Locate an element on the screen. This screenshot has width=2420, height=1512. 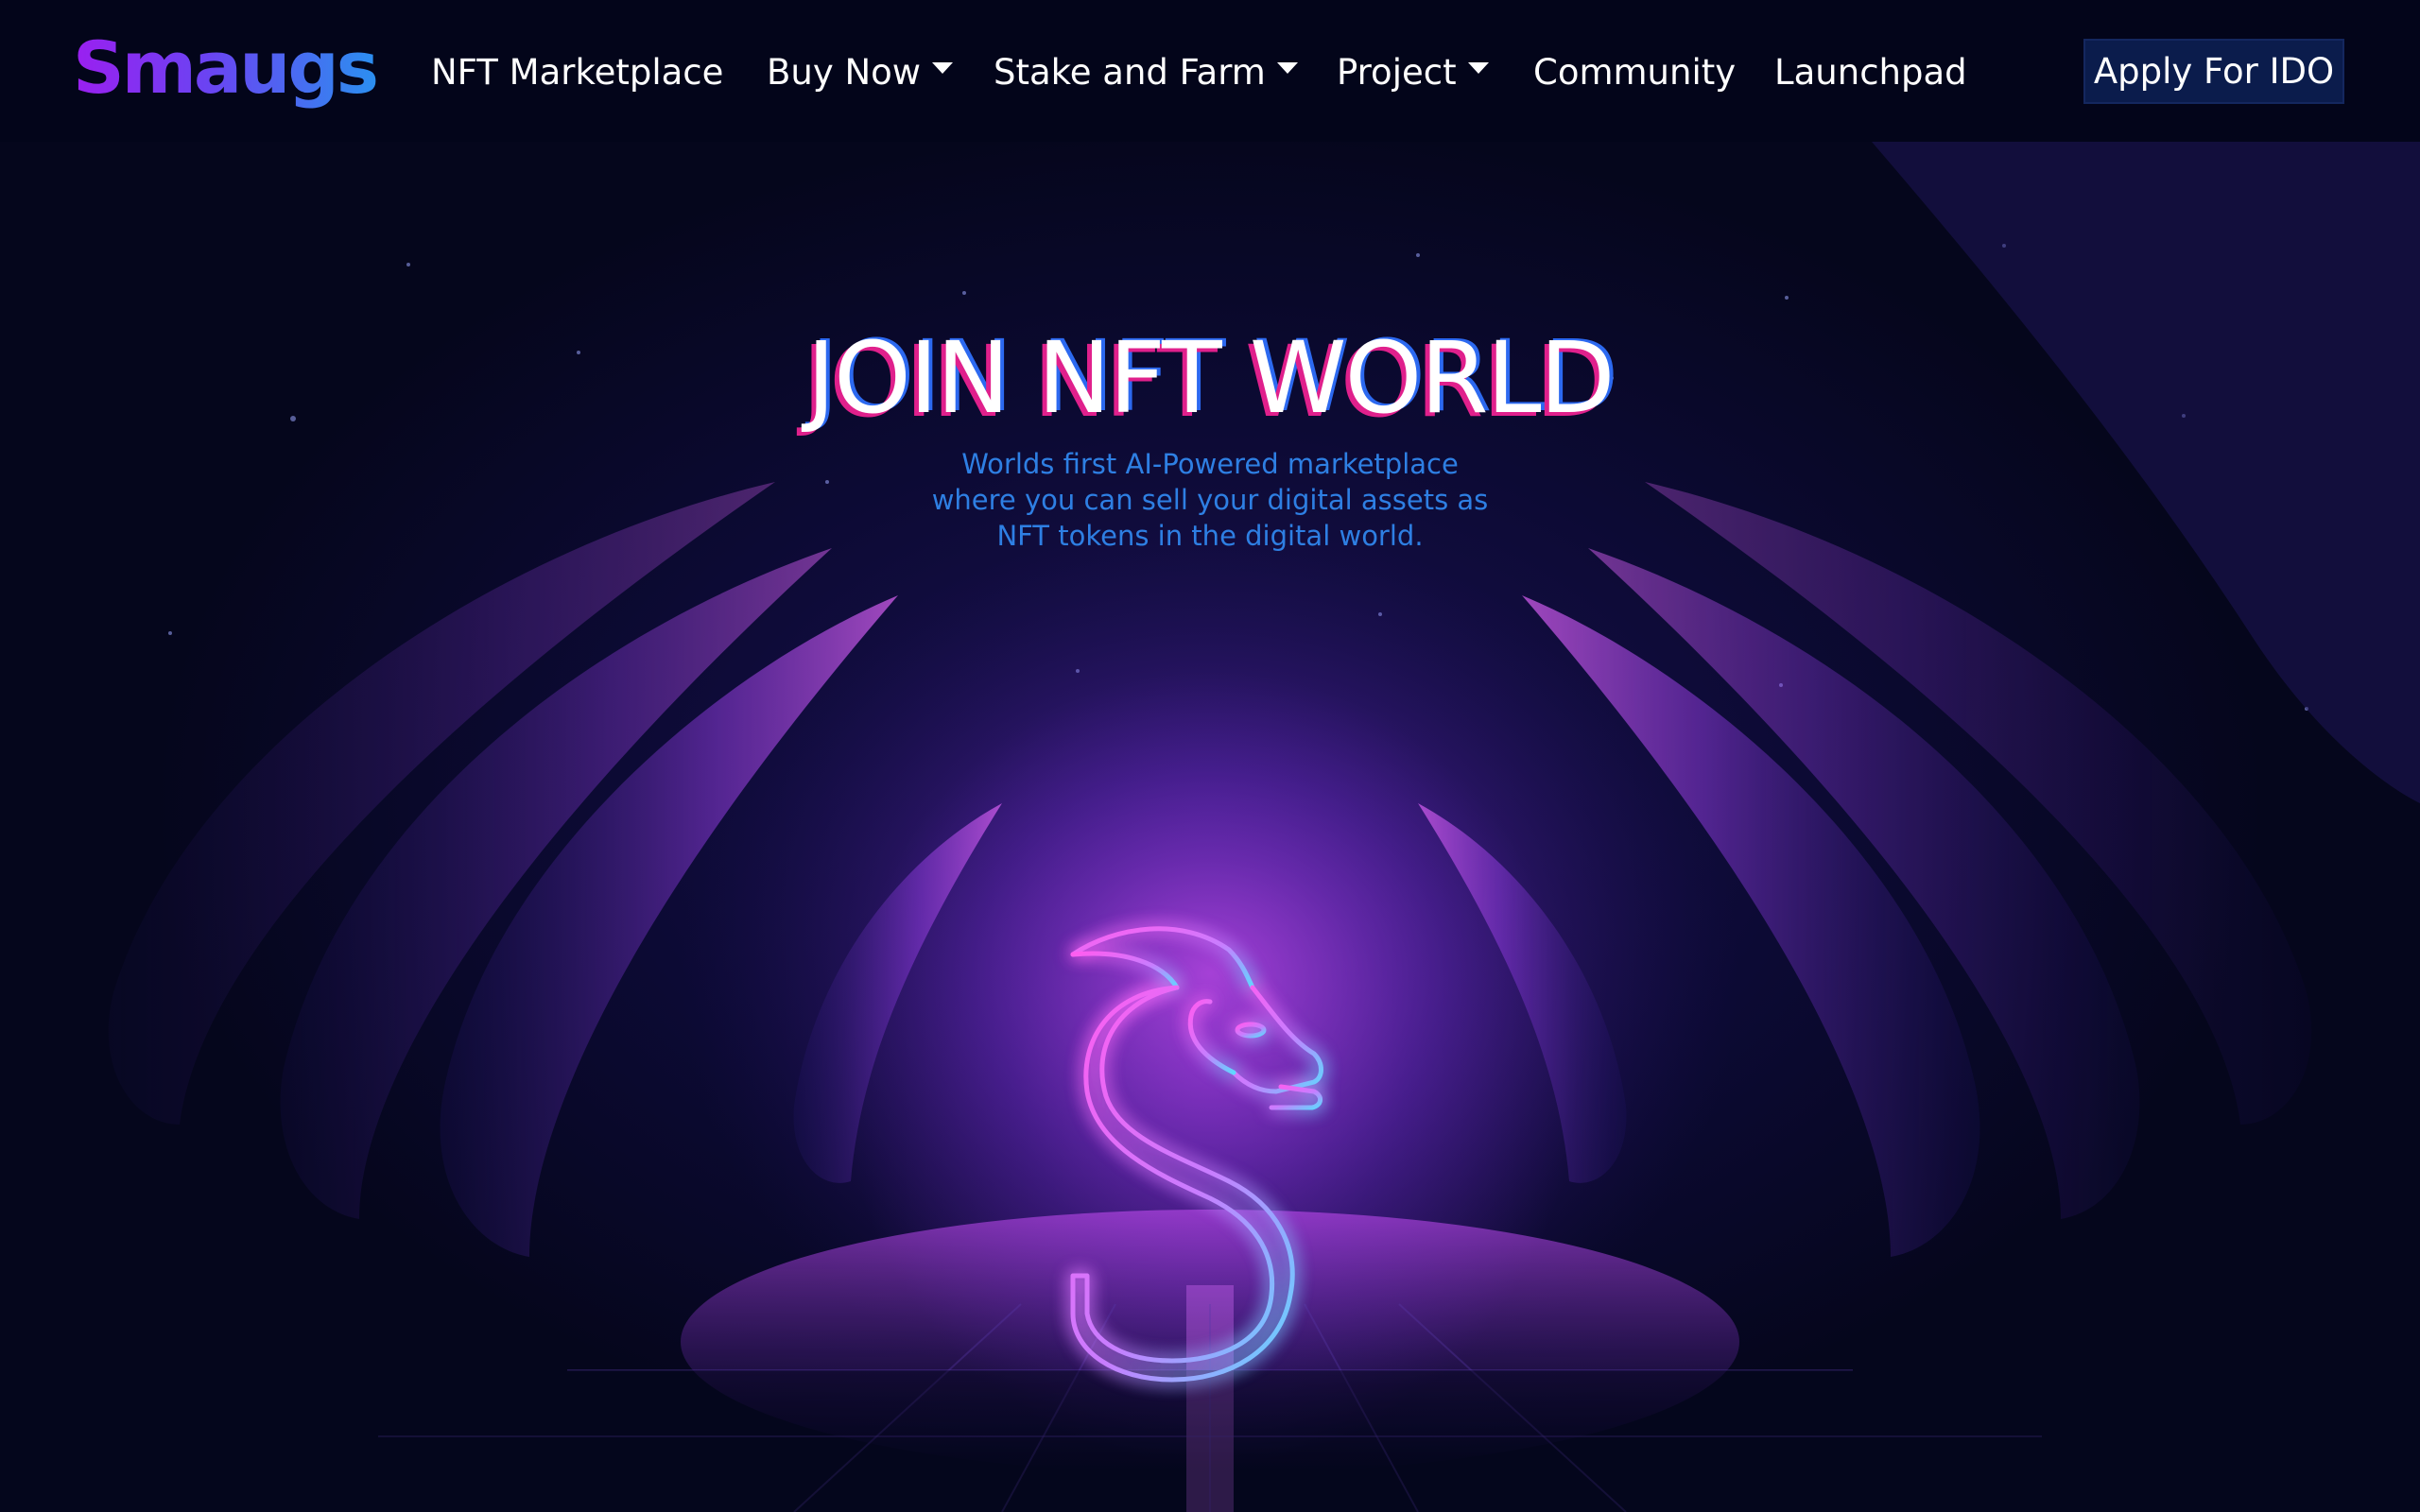
nav-item-label: NFT Marketplace is located at coordinates (577, 72).